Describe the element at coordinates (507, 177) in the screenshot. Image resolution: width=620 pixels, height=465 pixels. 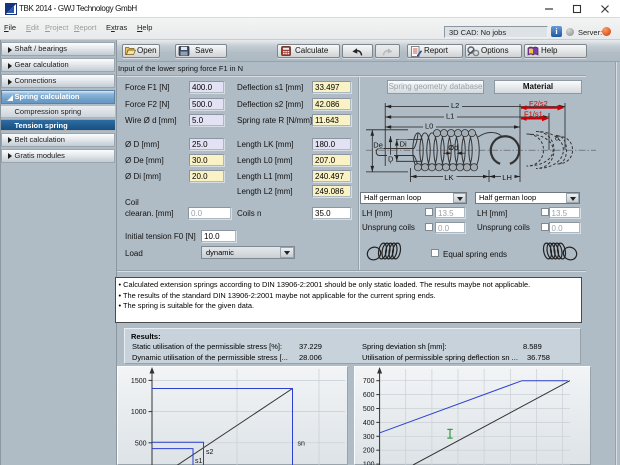
I see `svg-text: LH` at that location.